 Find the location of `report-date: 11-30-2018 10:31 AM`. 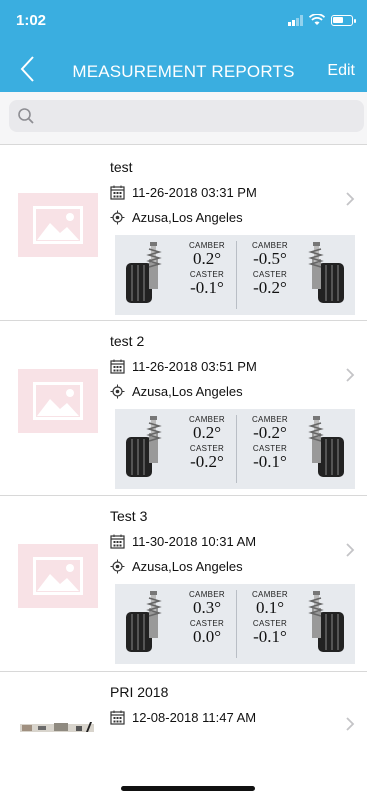

report-date: 11-30-2018 10:31 AM is located at coordinates (183, 541).